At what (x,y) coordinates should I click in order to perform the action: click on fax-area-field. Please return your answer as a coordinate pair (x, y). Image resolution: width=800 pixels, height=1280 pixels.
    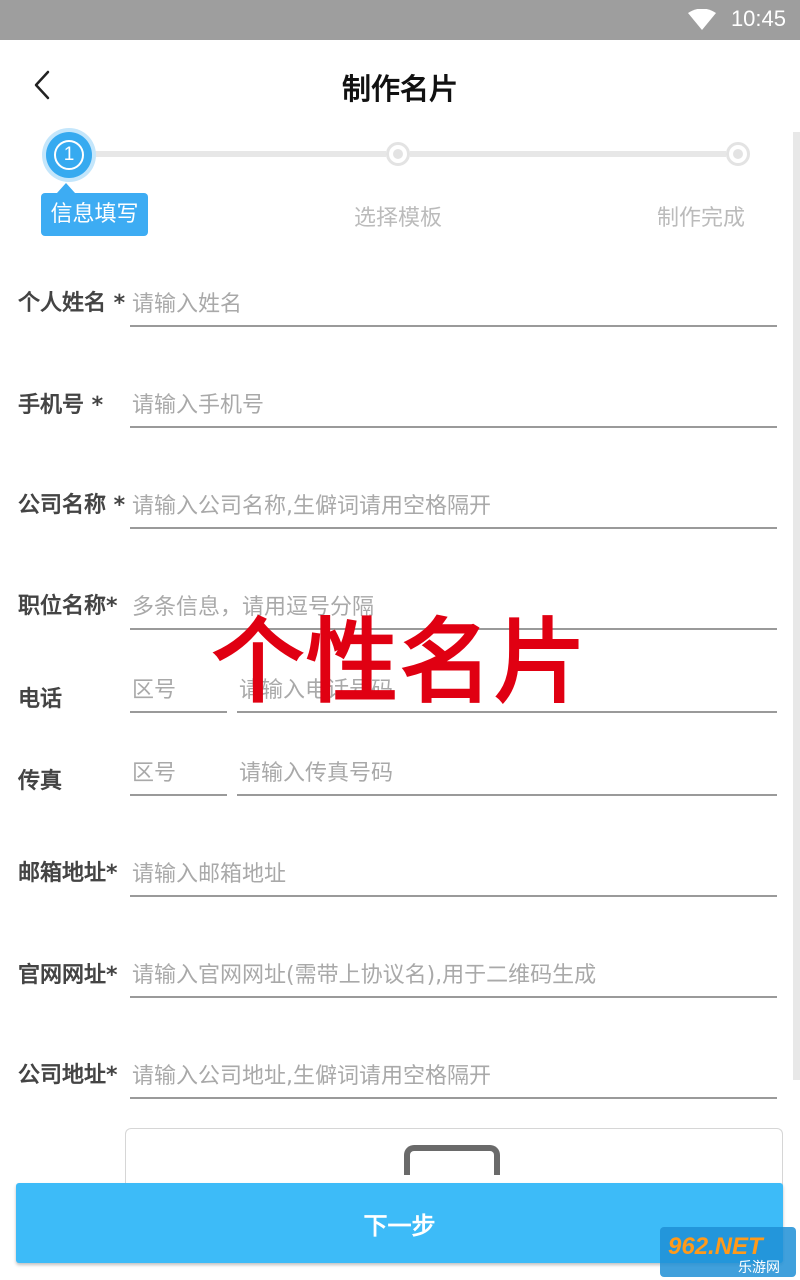
    Looking at the image, I should click on (180, 774).